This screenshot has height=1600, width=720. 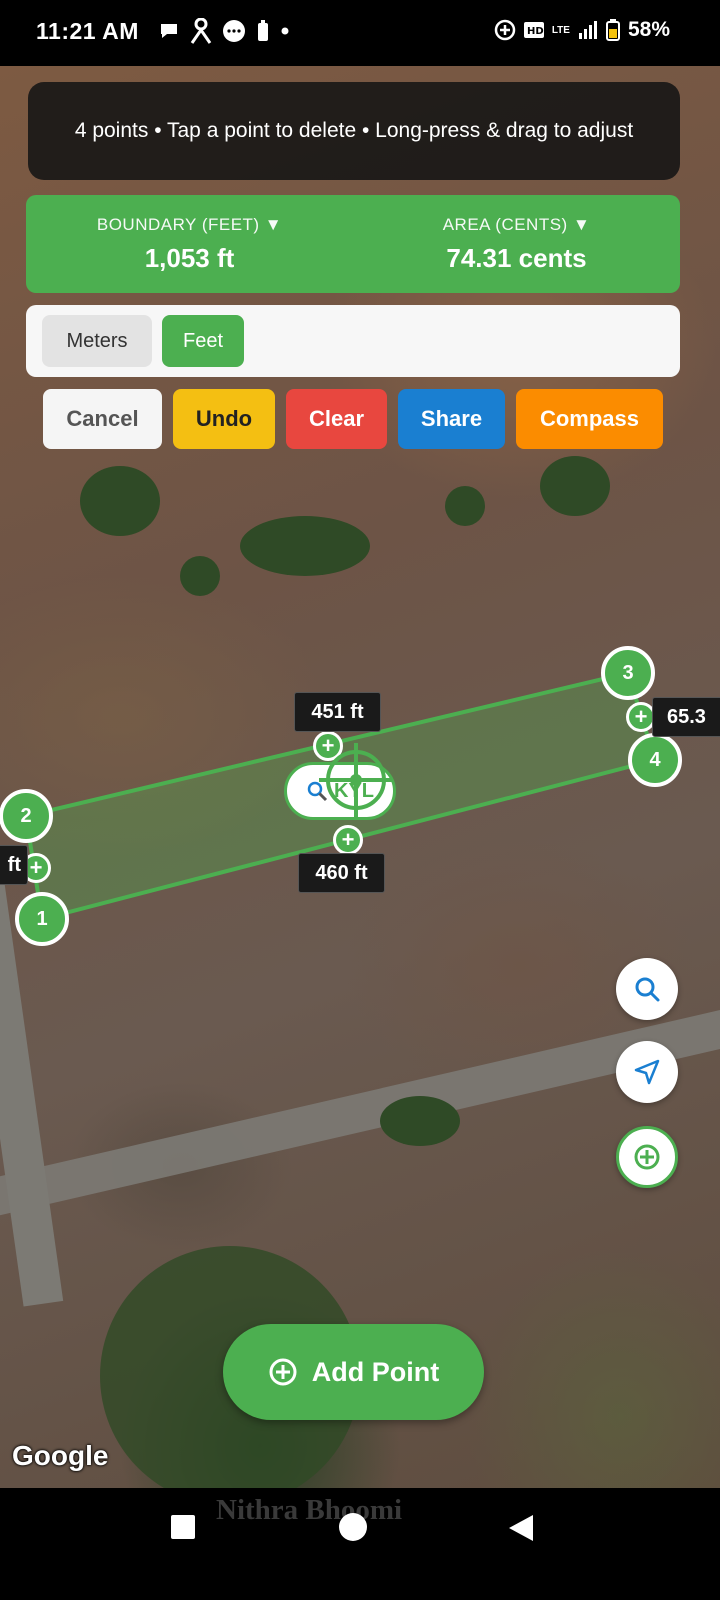 I want to click on meters-button: Meters, so click(x=97, y=341).